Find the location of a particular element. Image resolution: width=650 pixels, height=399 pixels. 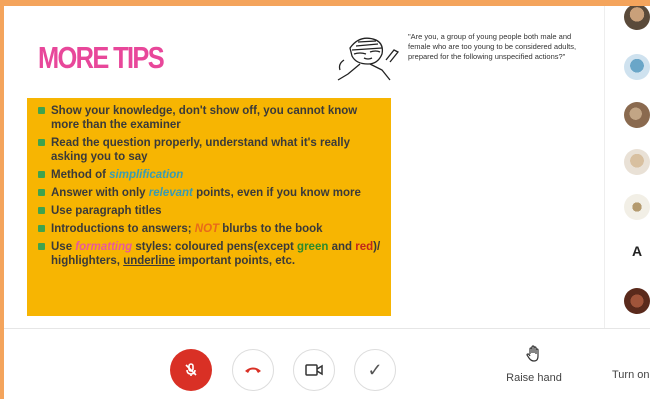

tip-text: Use paragraph titles is located at coordinates (106, 211).